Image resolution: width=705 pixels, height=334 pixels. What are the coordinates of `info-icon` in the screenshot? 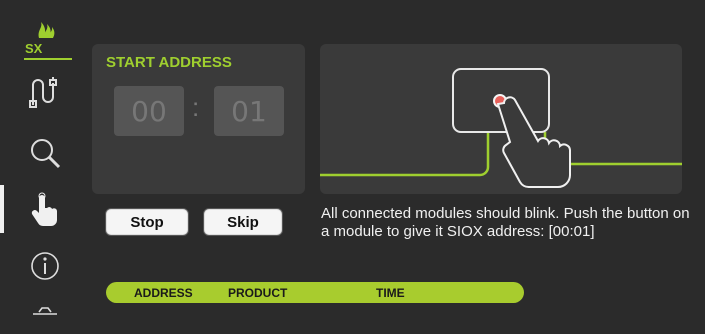 It's located at (45, 266).